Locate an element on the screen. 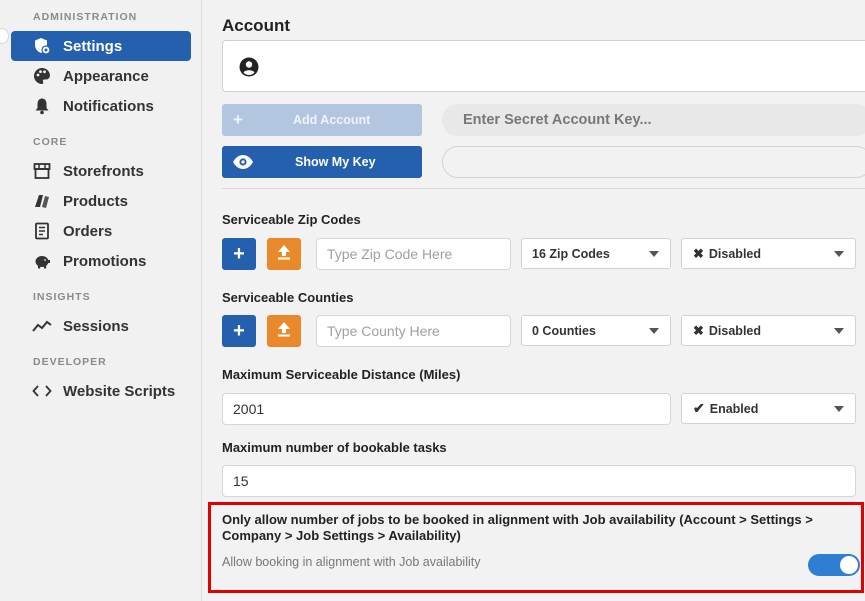 Image resolution: width=865 pixels, height=601 pixels. sidebar-item-products: Products is located at coordinates (101, 201).